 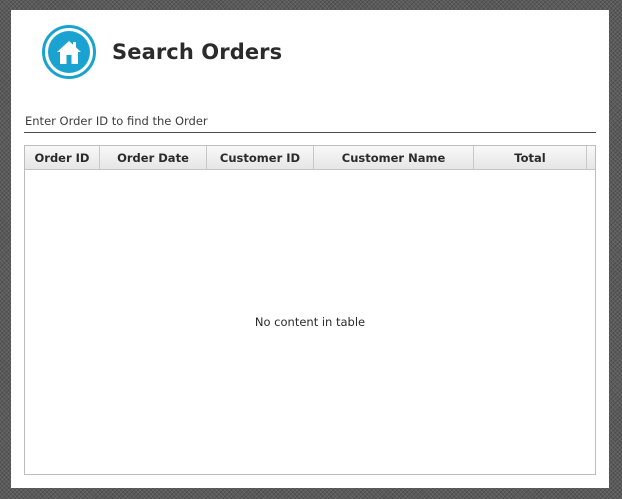 What do you see at coordinates (394, 157) in the screenshot?
I see `column-header-customer-name: Customer Name` at bounding box center [394, 157].